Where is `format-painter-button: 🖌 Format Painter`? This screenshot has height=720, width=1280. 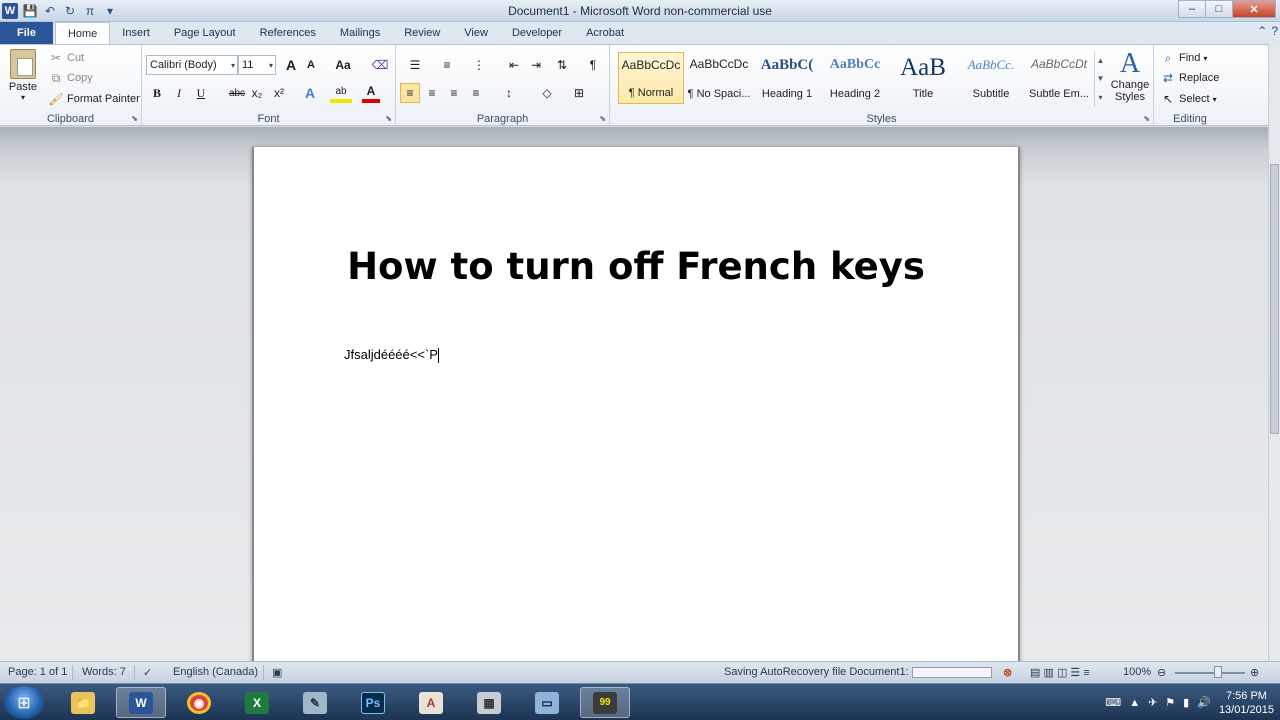 format-painter-button: 🖌 Format Painter is located at coordinates (93, 99).